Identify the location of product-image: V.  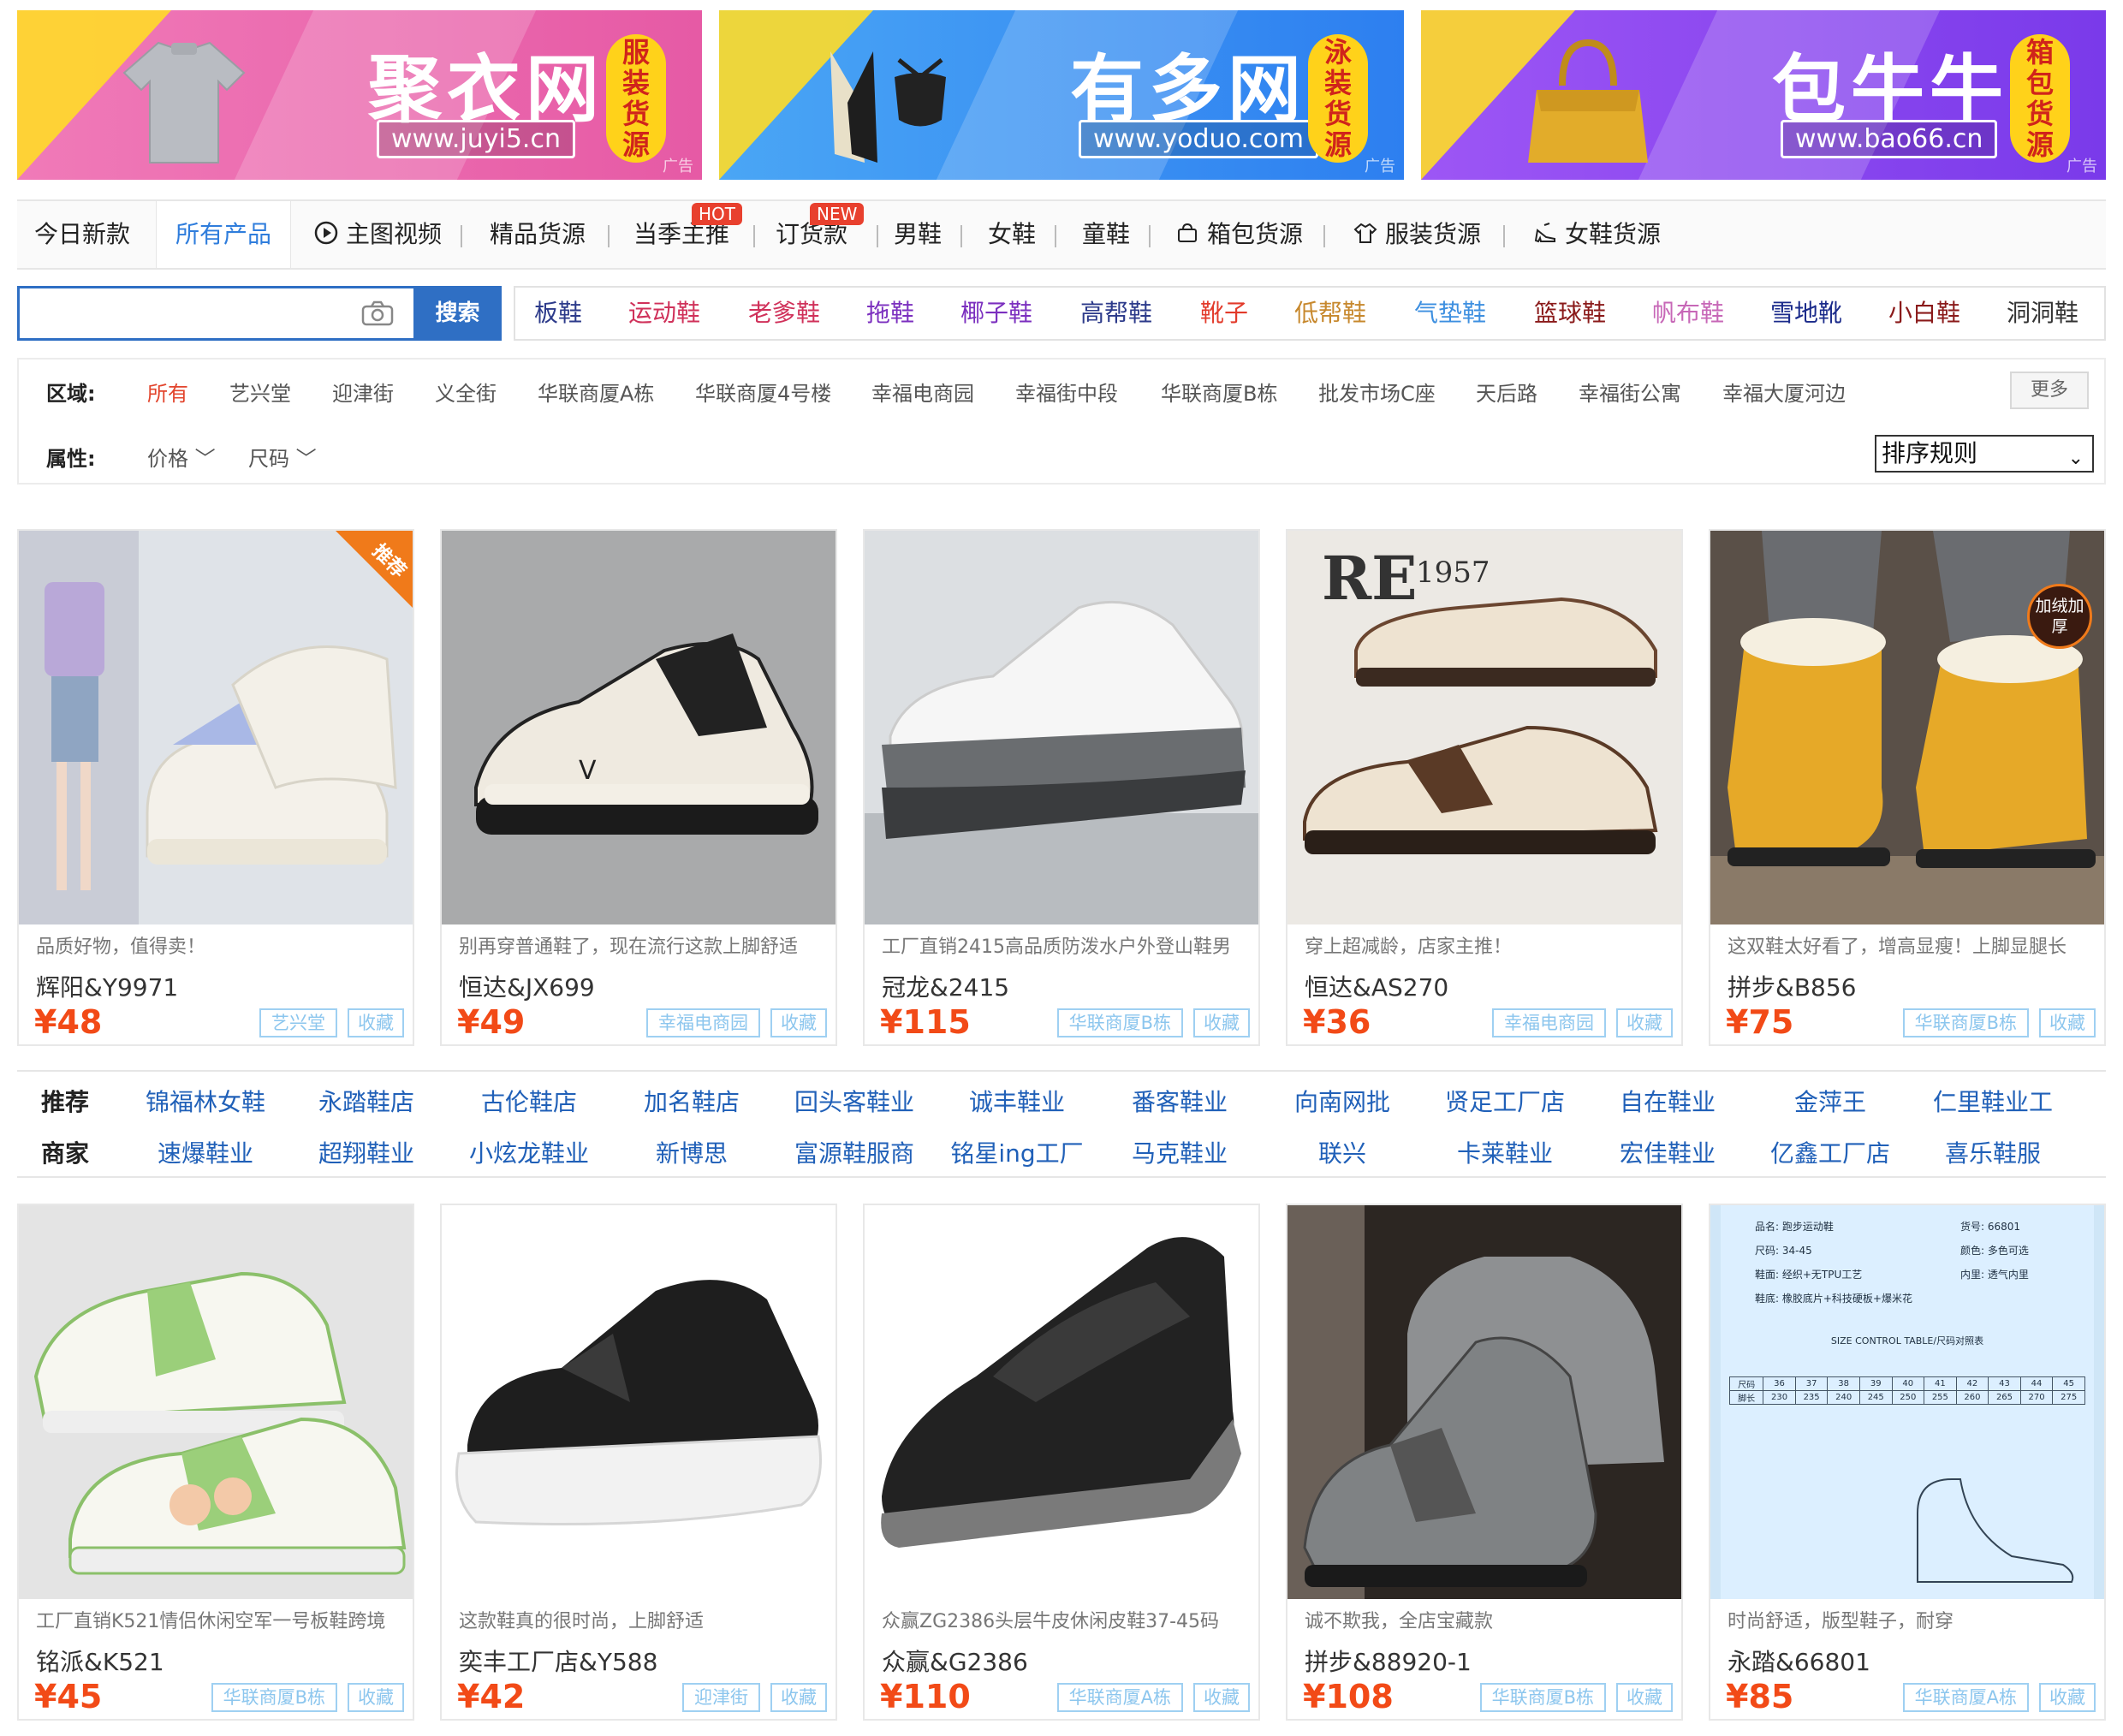
(639, 728).